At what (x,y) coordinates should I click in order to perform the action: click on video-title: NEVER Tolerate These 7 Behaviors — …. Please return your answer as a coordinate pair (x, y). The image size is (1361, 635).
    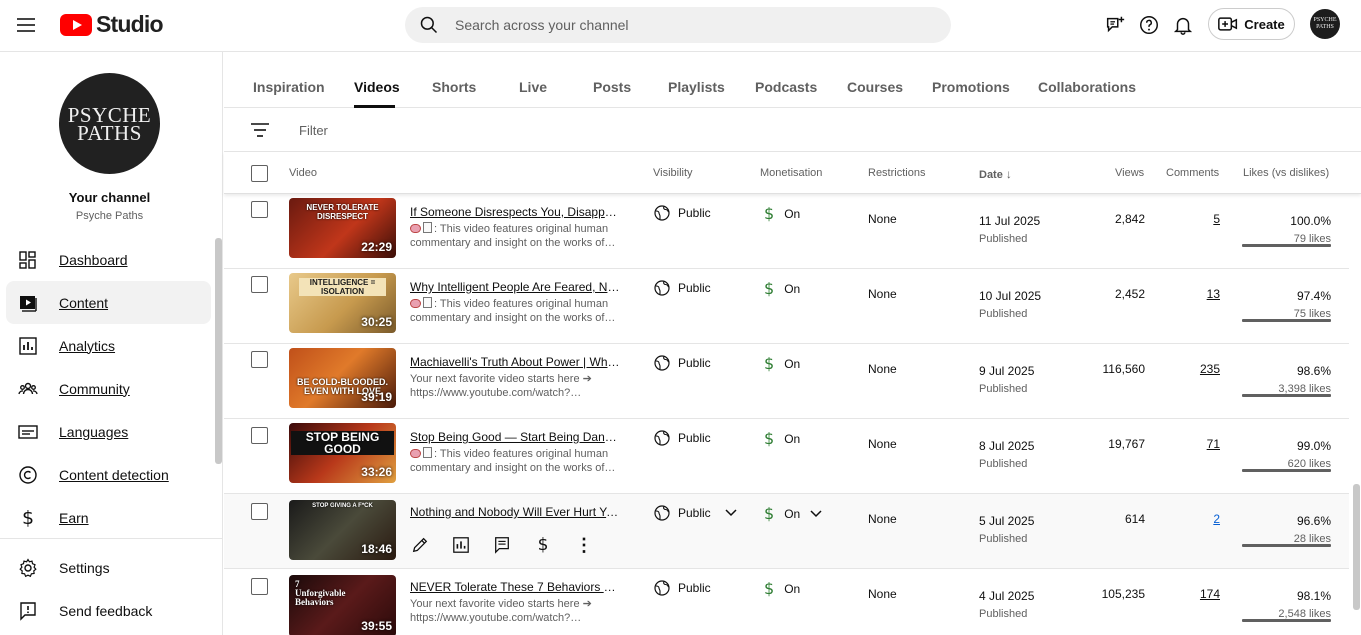
    Looking at the image, I should click on (515, 587).